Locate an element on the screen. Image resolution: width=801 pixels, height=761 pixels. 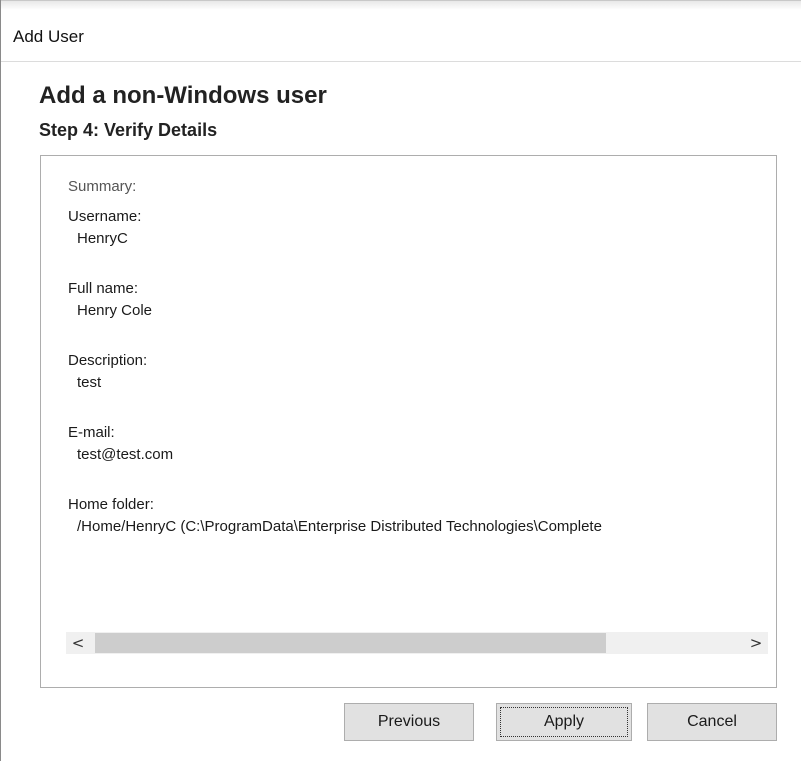
email-label: E-mail: is located at coordinates (91, 432).